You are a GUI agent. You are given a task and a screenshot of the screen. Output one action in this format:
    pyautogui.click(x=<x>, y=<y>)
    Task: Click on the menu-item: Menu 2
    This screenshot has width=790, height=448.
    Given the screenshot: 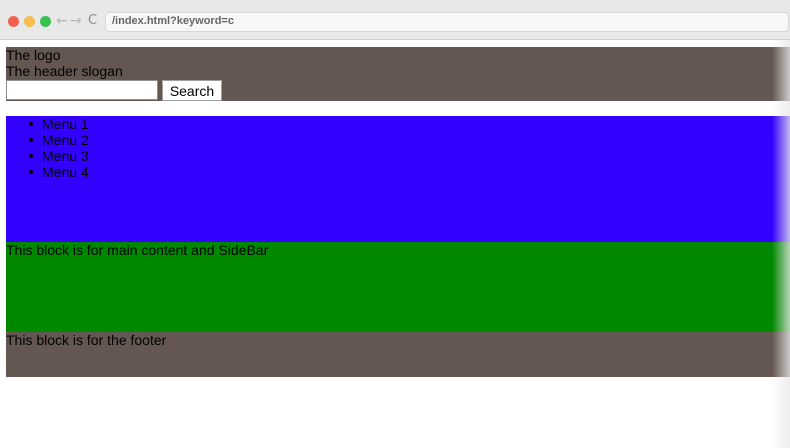 What is the action you would take?
    pyautogui.click(x=398, y=140)
    